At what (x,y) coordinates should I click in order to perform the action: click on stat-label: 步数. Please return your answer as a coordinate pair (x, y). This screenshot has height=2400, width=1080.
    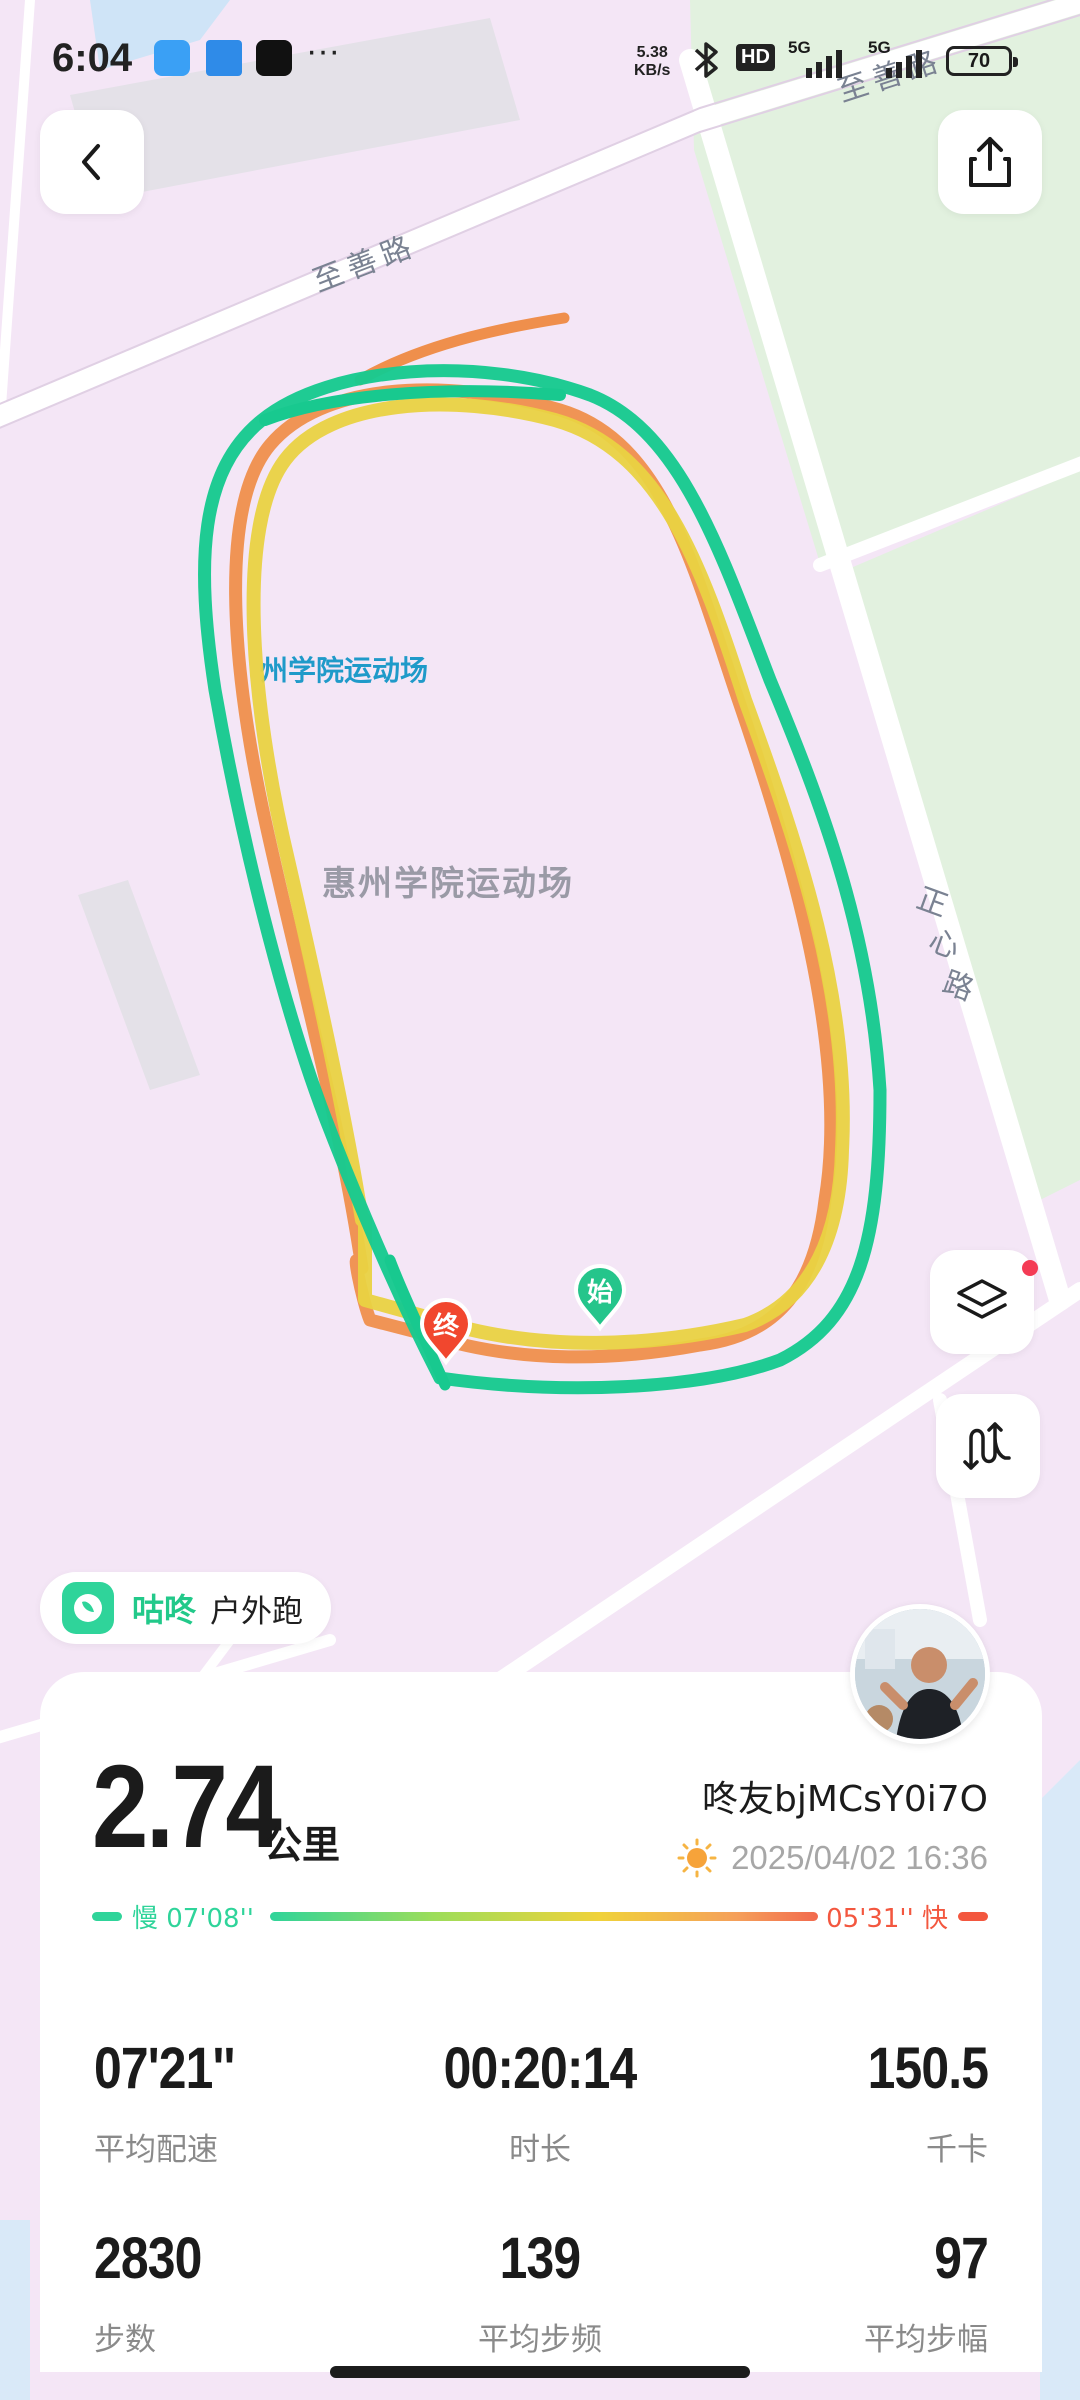
    Looking at the image, I should click on (125, 2340).